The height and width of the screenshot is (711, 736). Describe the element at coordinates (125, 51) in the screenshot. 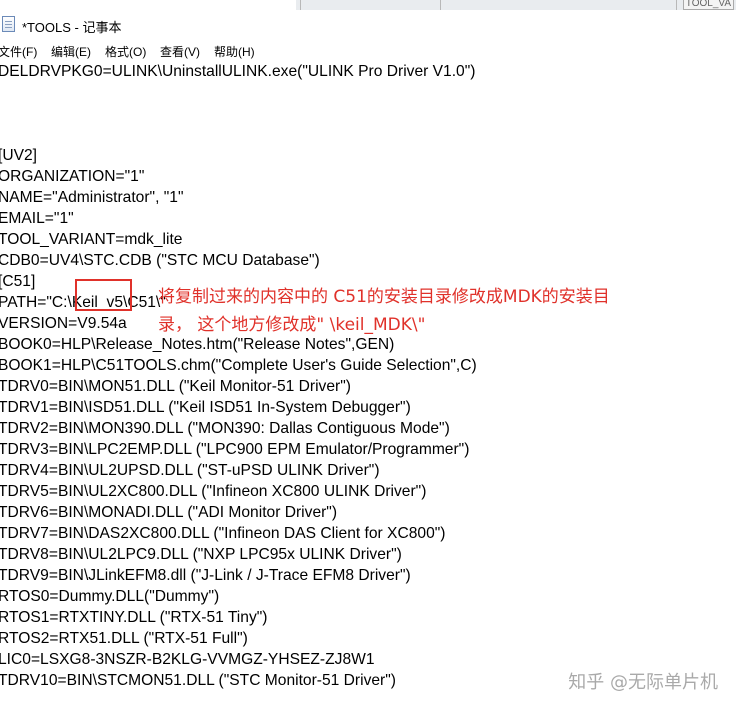

I see `menu-format: 格式(O)` at that location.